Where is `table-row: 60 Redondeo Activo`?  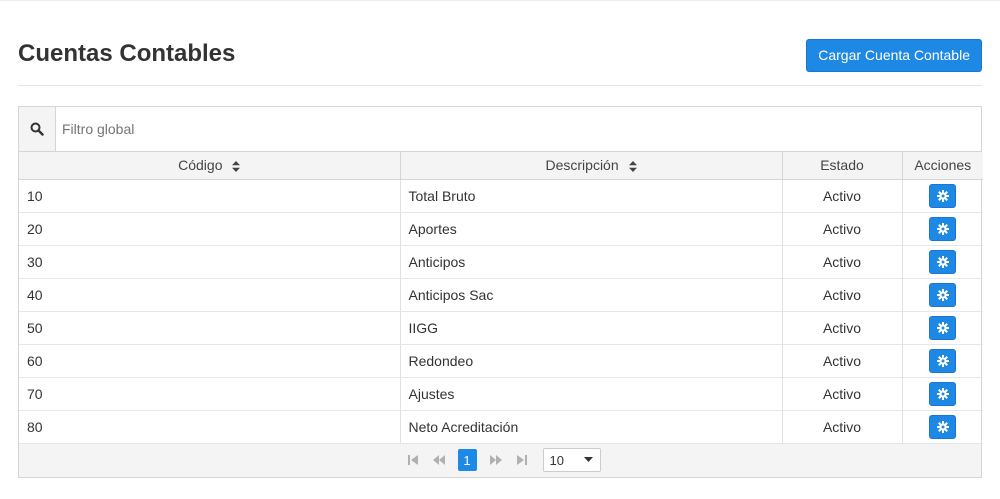
table-row: 60 Redondeo Activo is located at coordinates (501, 361).